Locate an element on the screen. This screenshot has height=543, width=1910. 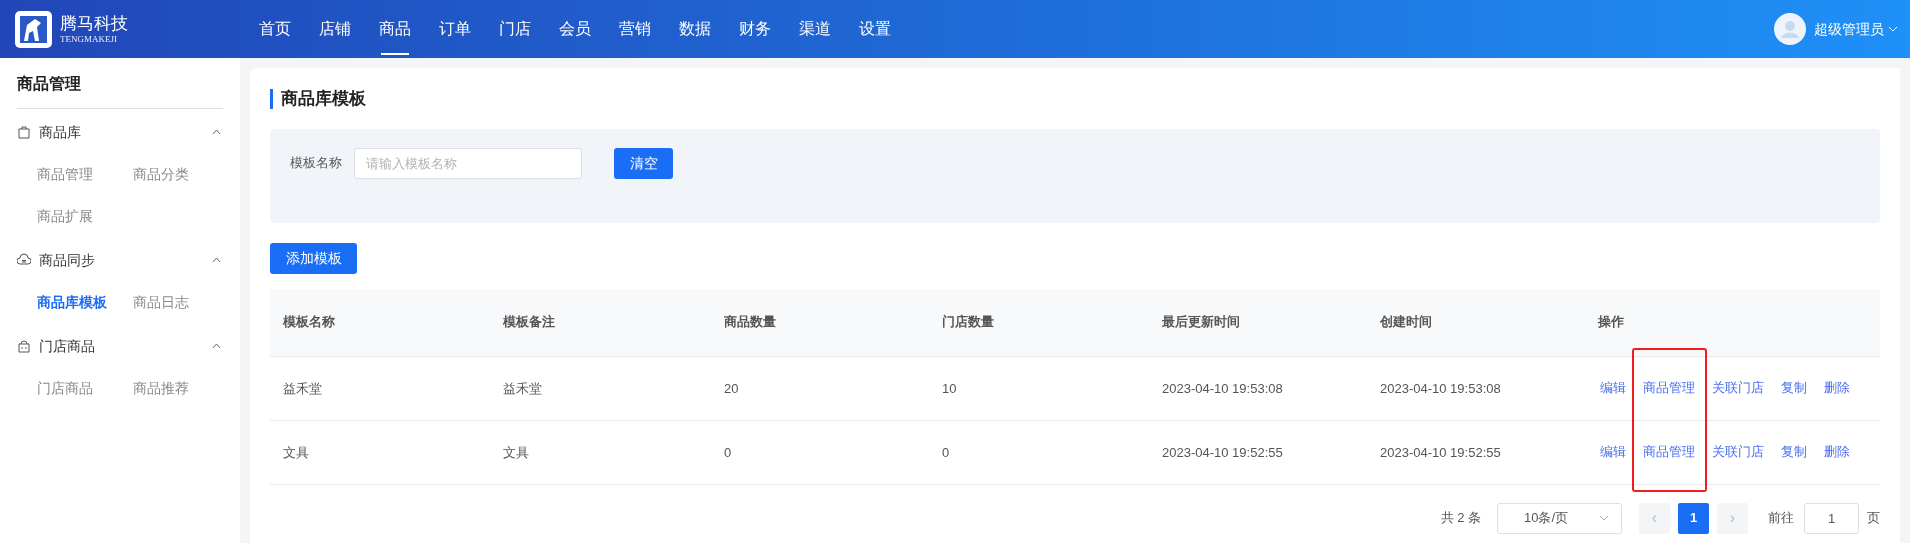
page-button: 1 is located at coordinates (1693, 518).